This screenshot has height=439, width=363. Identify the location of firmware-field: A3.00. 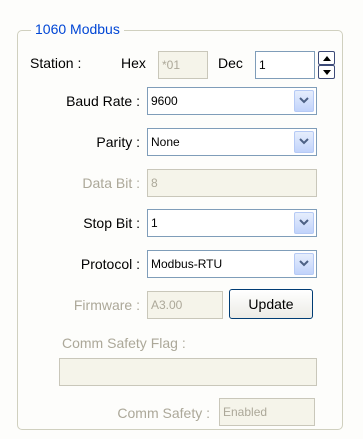
(185, 305).